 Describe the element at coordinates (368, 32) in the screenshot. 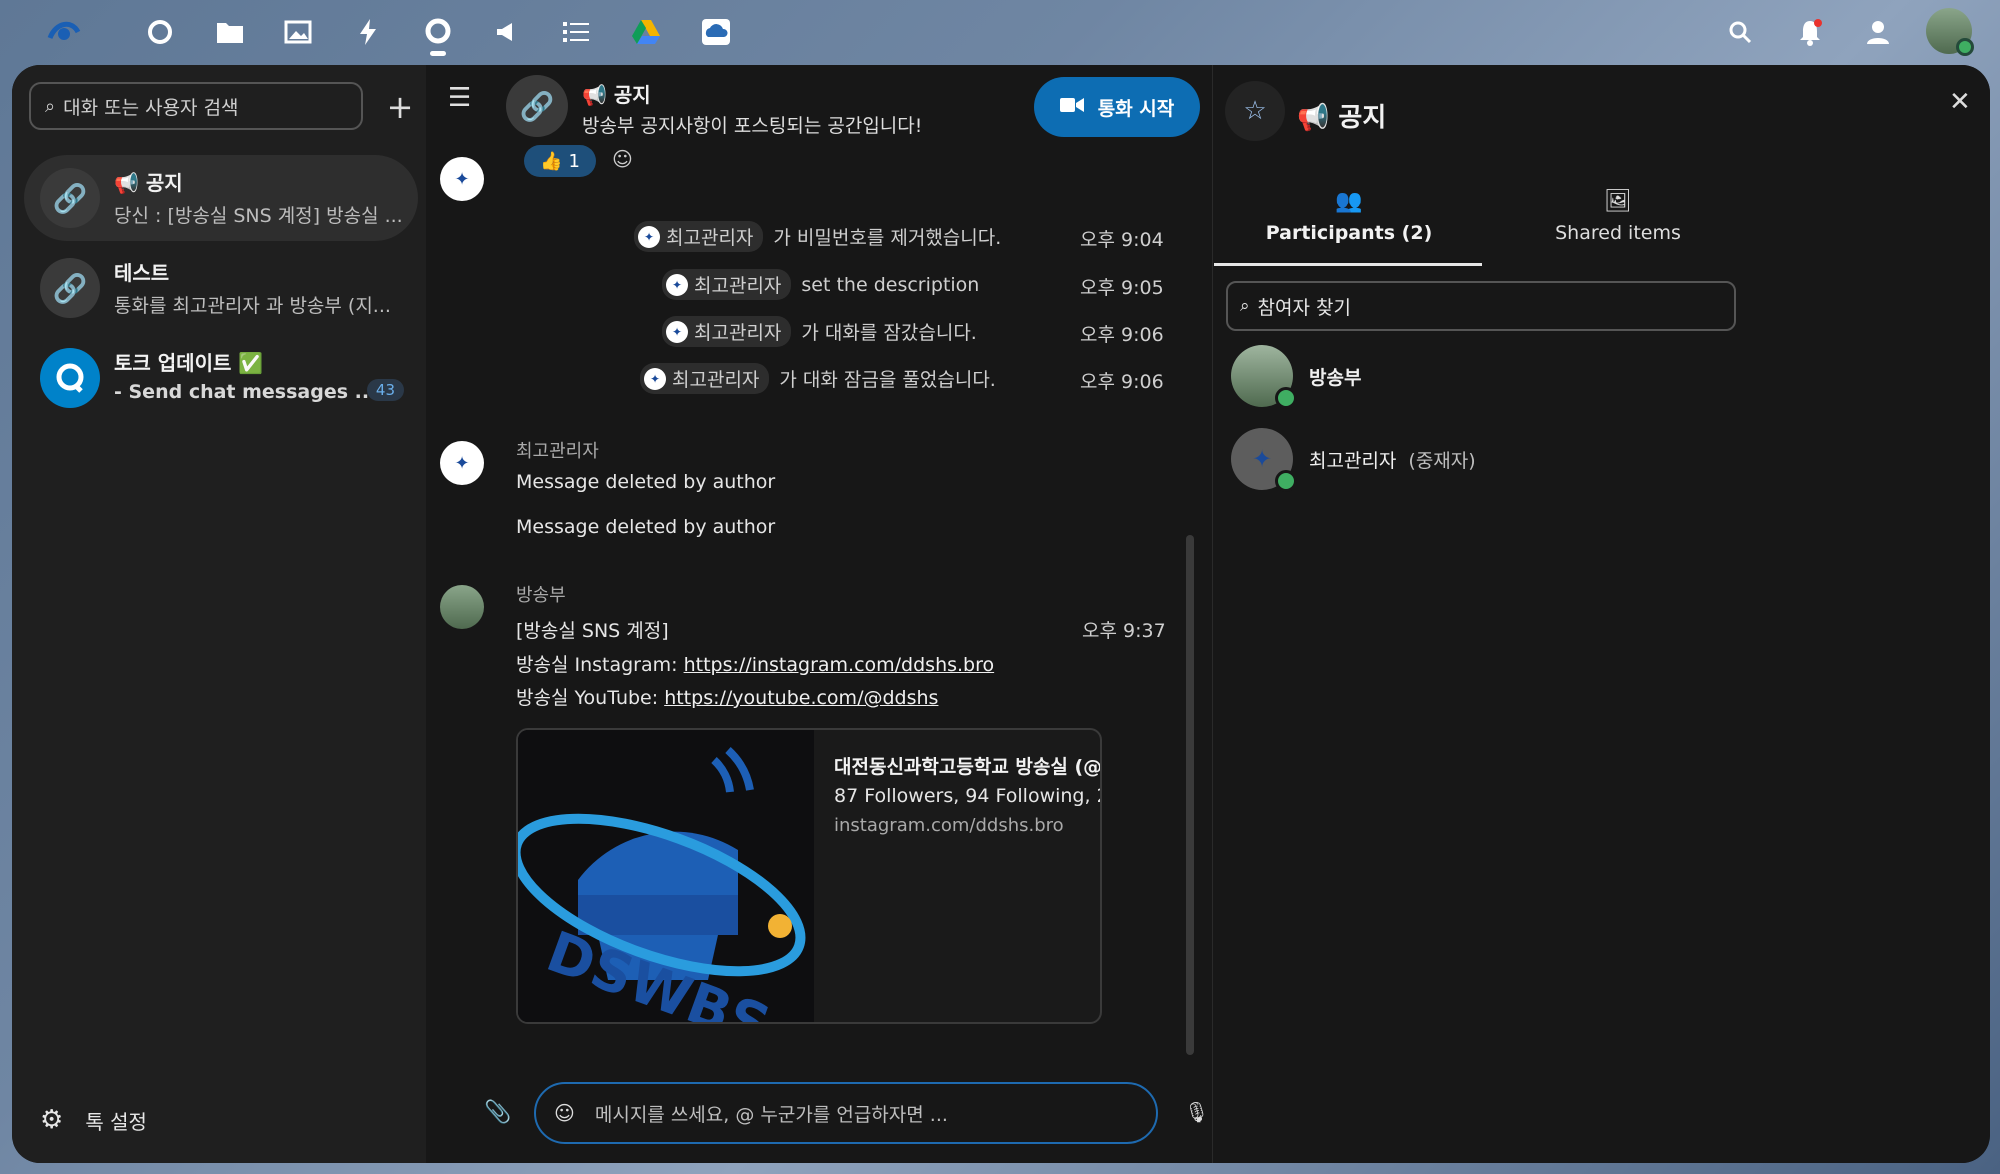

I see `activity-icon` at that location.